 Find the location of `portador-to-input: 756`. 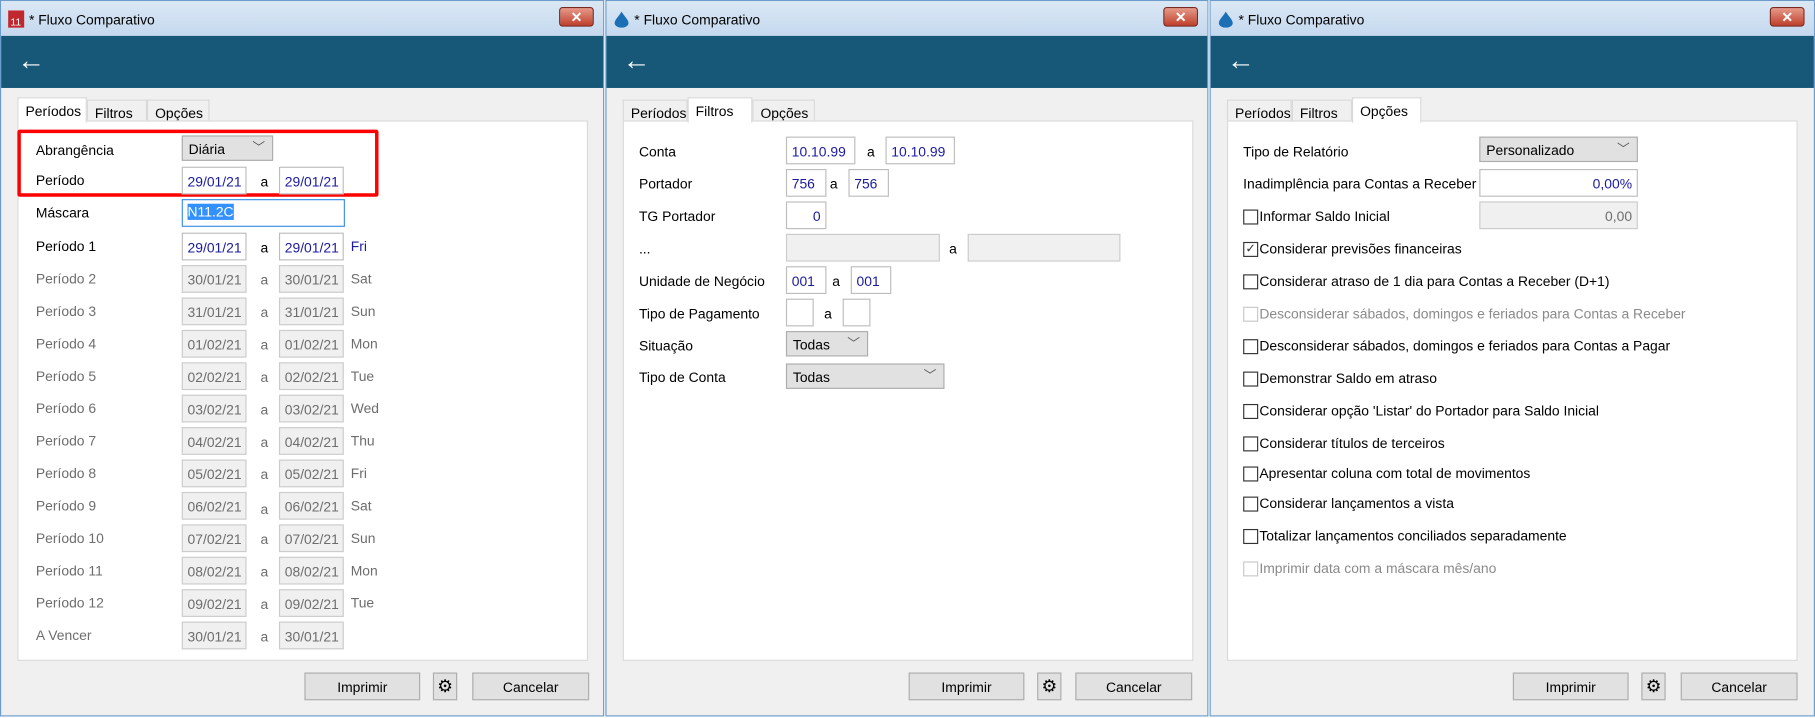

portador-to-input: 756 is located at coordinates (868, 182).